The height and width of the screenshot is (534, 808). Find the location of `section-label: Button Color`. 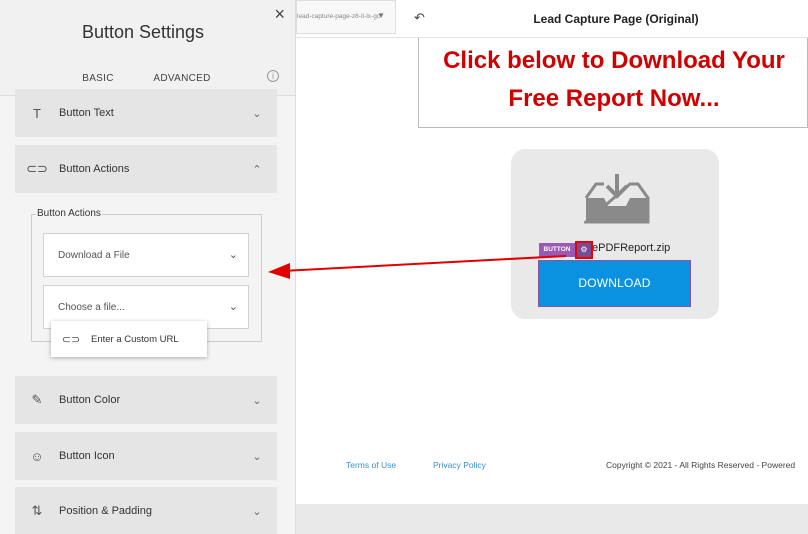

section-label: Button Color is located at coordinates (90, 400).